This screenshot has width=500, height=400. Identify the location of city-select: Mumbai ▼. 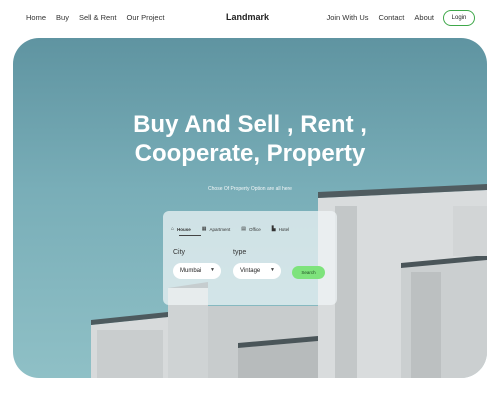
(197, 271).